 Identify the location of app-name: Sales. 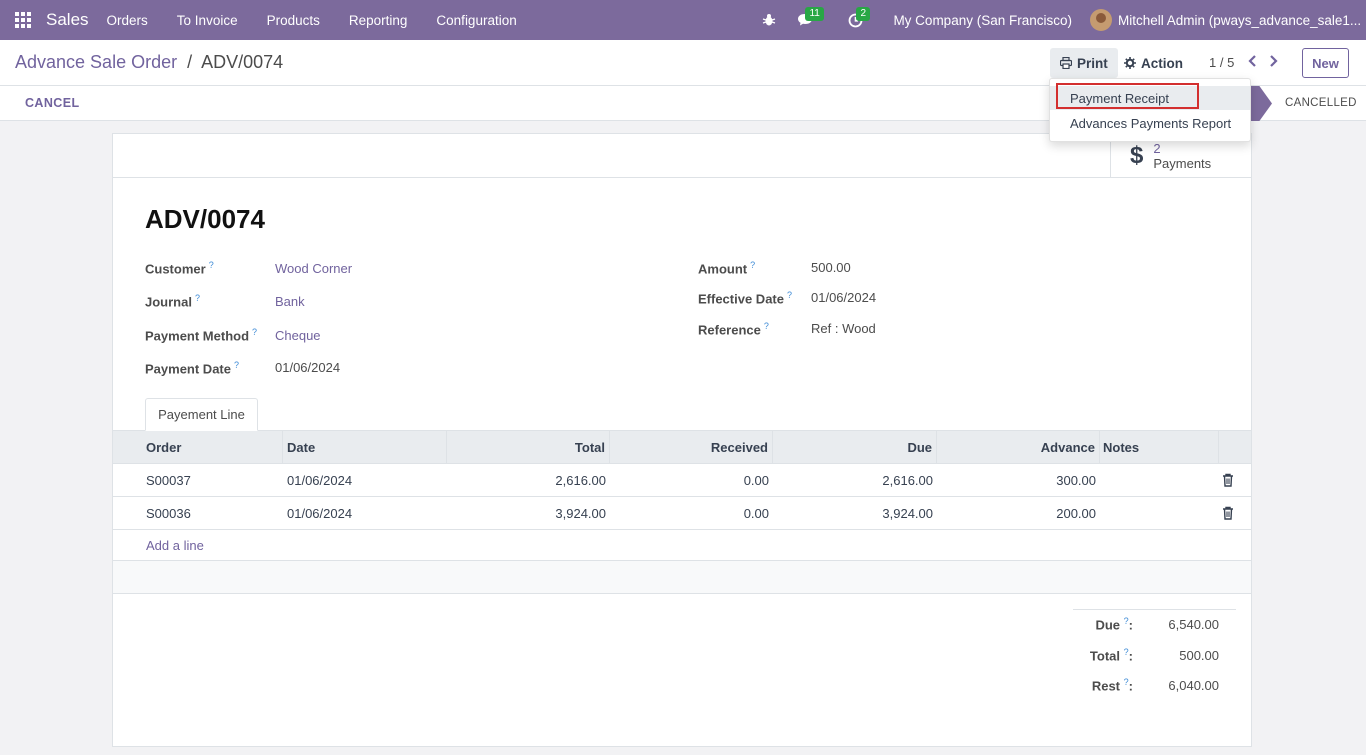
(67, 20).